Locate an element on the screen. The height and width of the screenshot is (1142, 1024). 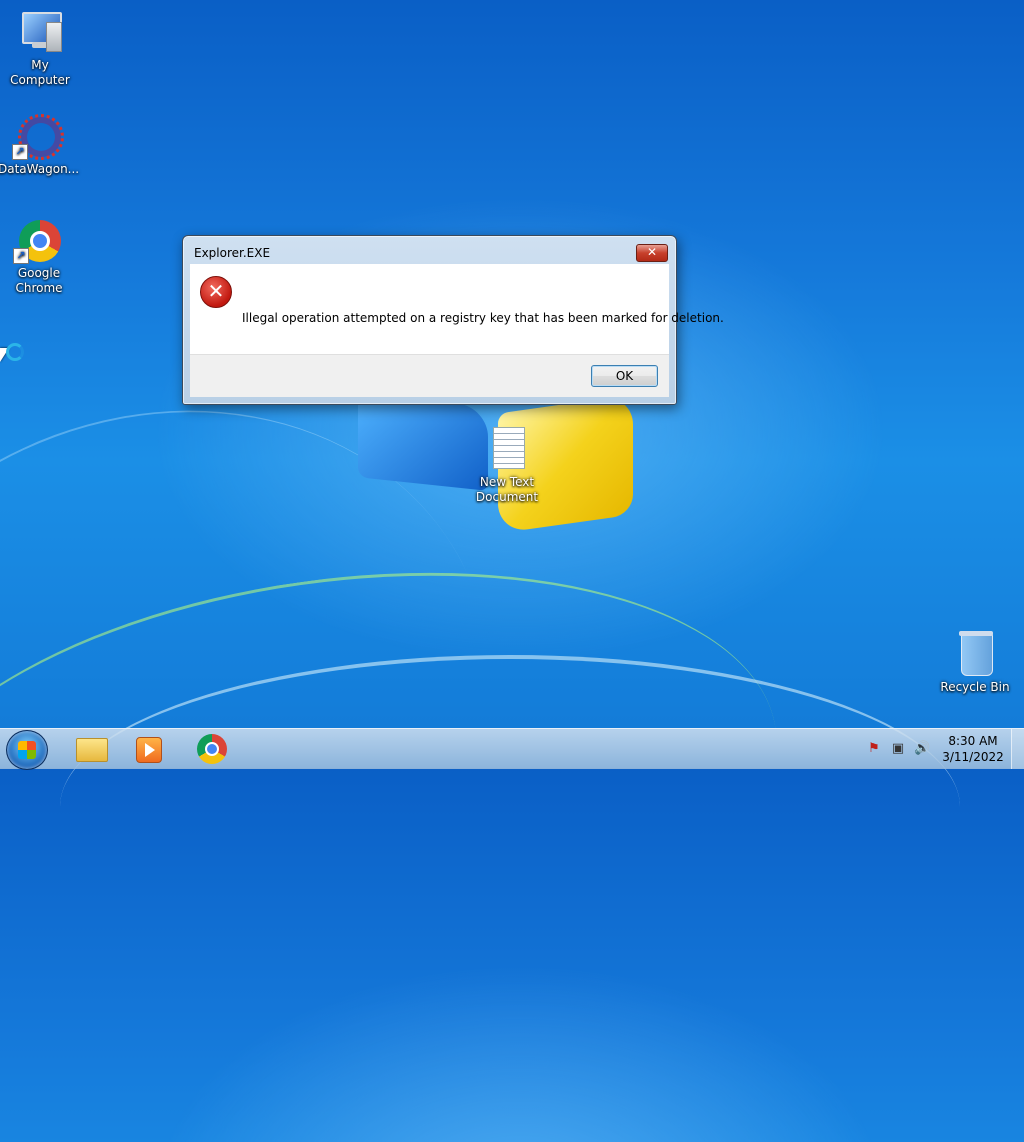
media-player-icon is located at coordinates (149, 750).